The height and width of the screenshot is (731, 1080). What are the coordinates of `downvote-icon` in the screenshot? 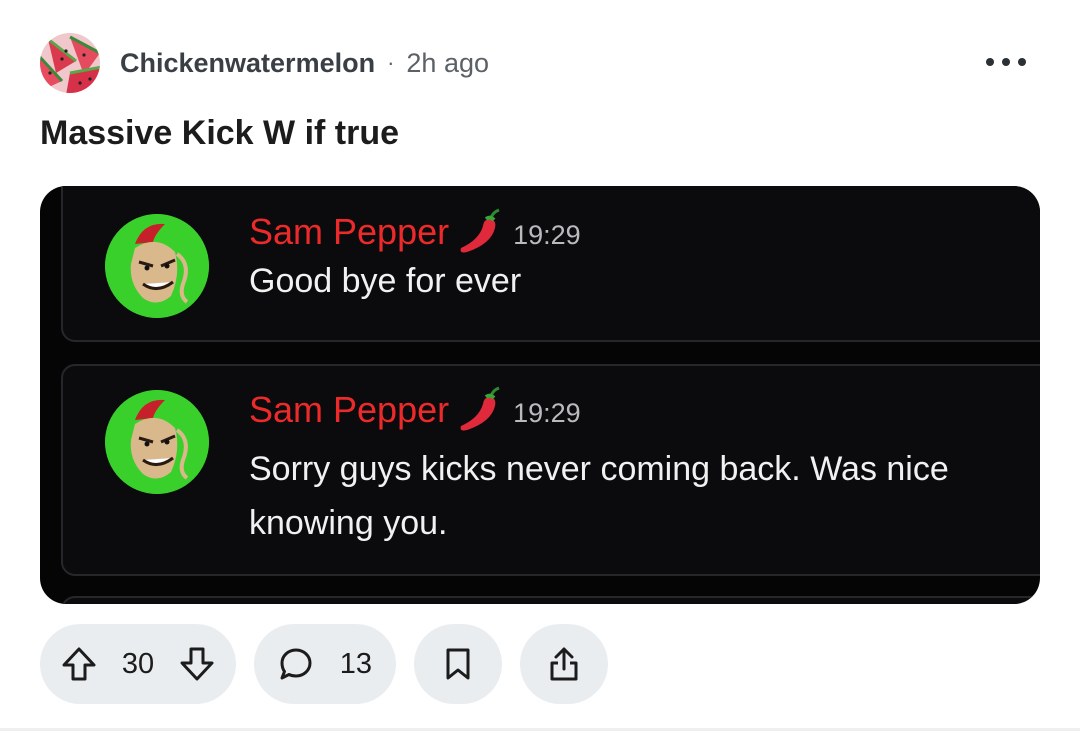 It's located at (197, 664).